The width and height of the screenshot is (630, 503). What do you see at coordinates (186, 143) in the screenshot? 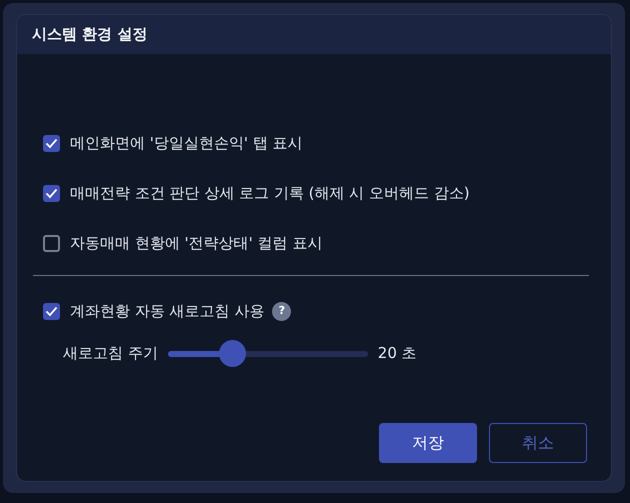
I see `checkbox-label: 메인화면에 '당일실현손익' 탭 표시` at bounding box center [186, 143].